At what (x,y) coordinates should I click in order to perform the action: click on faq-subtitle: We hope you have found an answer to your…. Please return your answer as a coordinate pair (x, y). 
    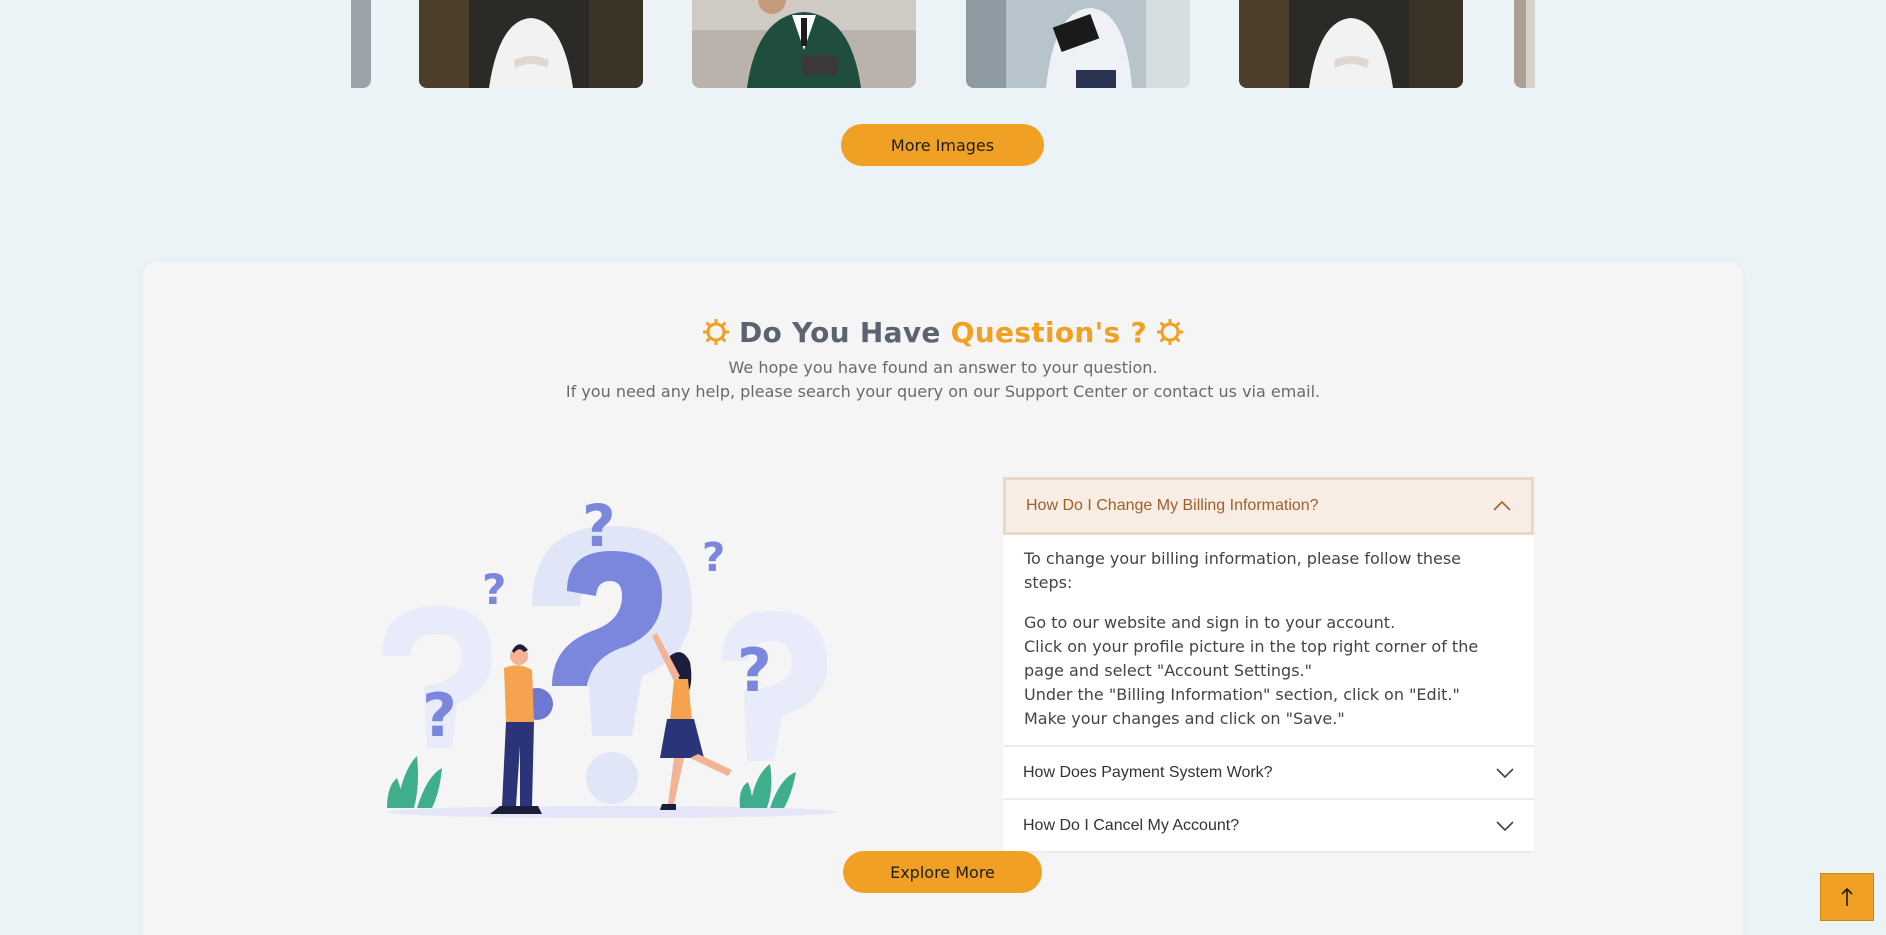
    Looking at the image, I should click on (943, 380).